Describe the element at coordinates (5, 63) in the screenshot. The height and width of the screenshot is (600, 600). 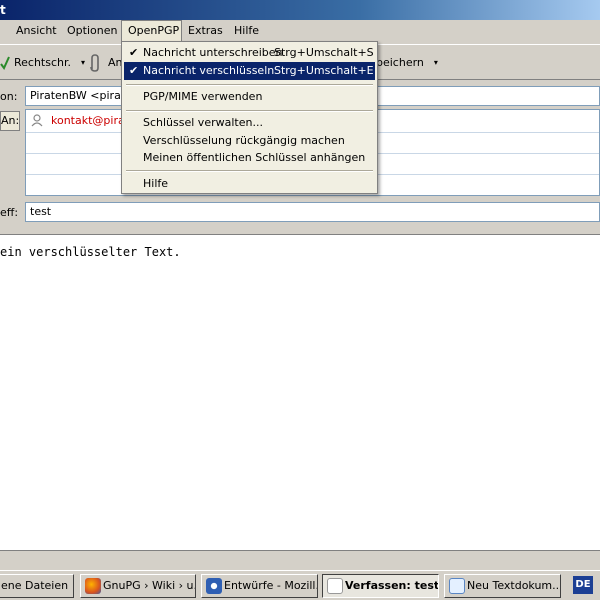
I see `spellcheck-icon` at that location.